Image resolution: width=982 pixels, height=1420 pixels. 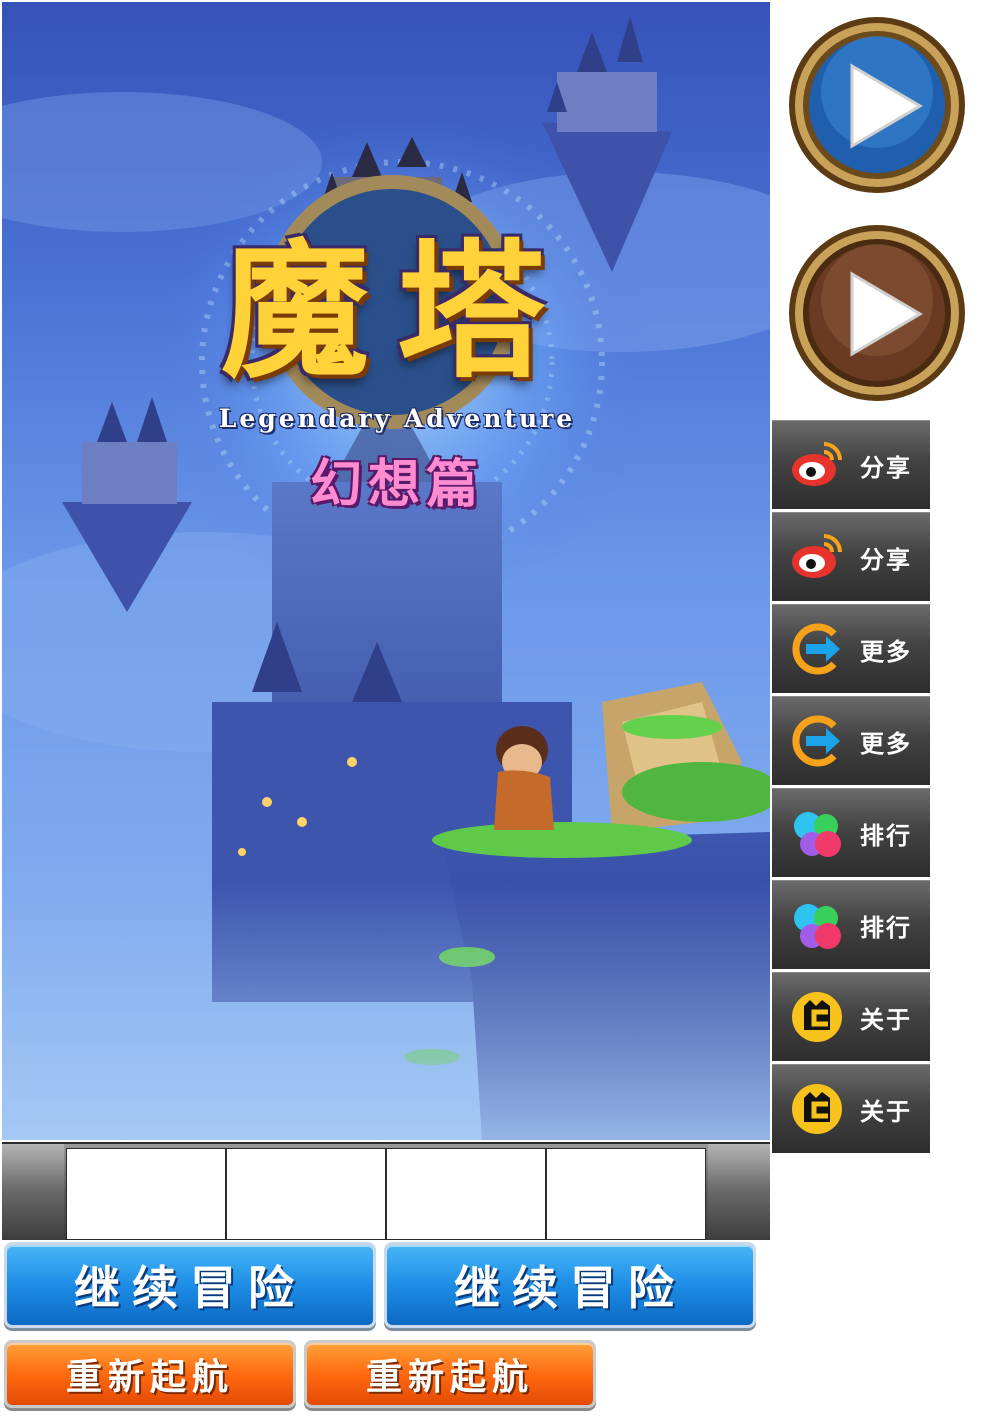 I want to click on game-logo: 魔塔 Legendary Adventure 幻想篇, so click(x=397, y=332).